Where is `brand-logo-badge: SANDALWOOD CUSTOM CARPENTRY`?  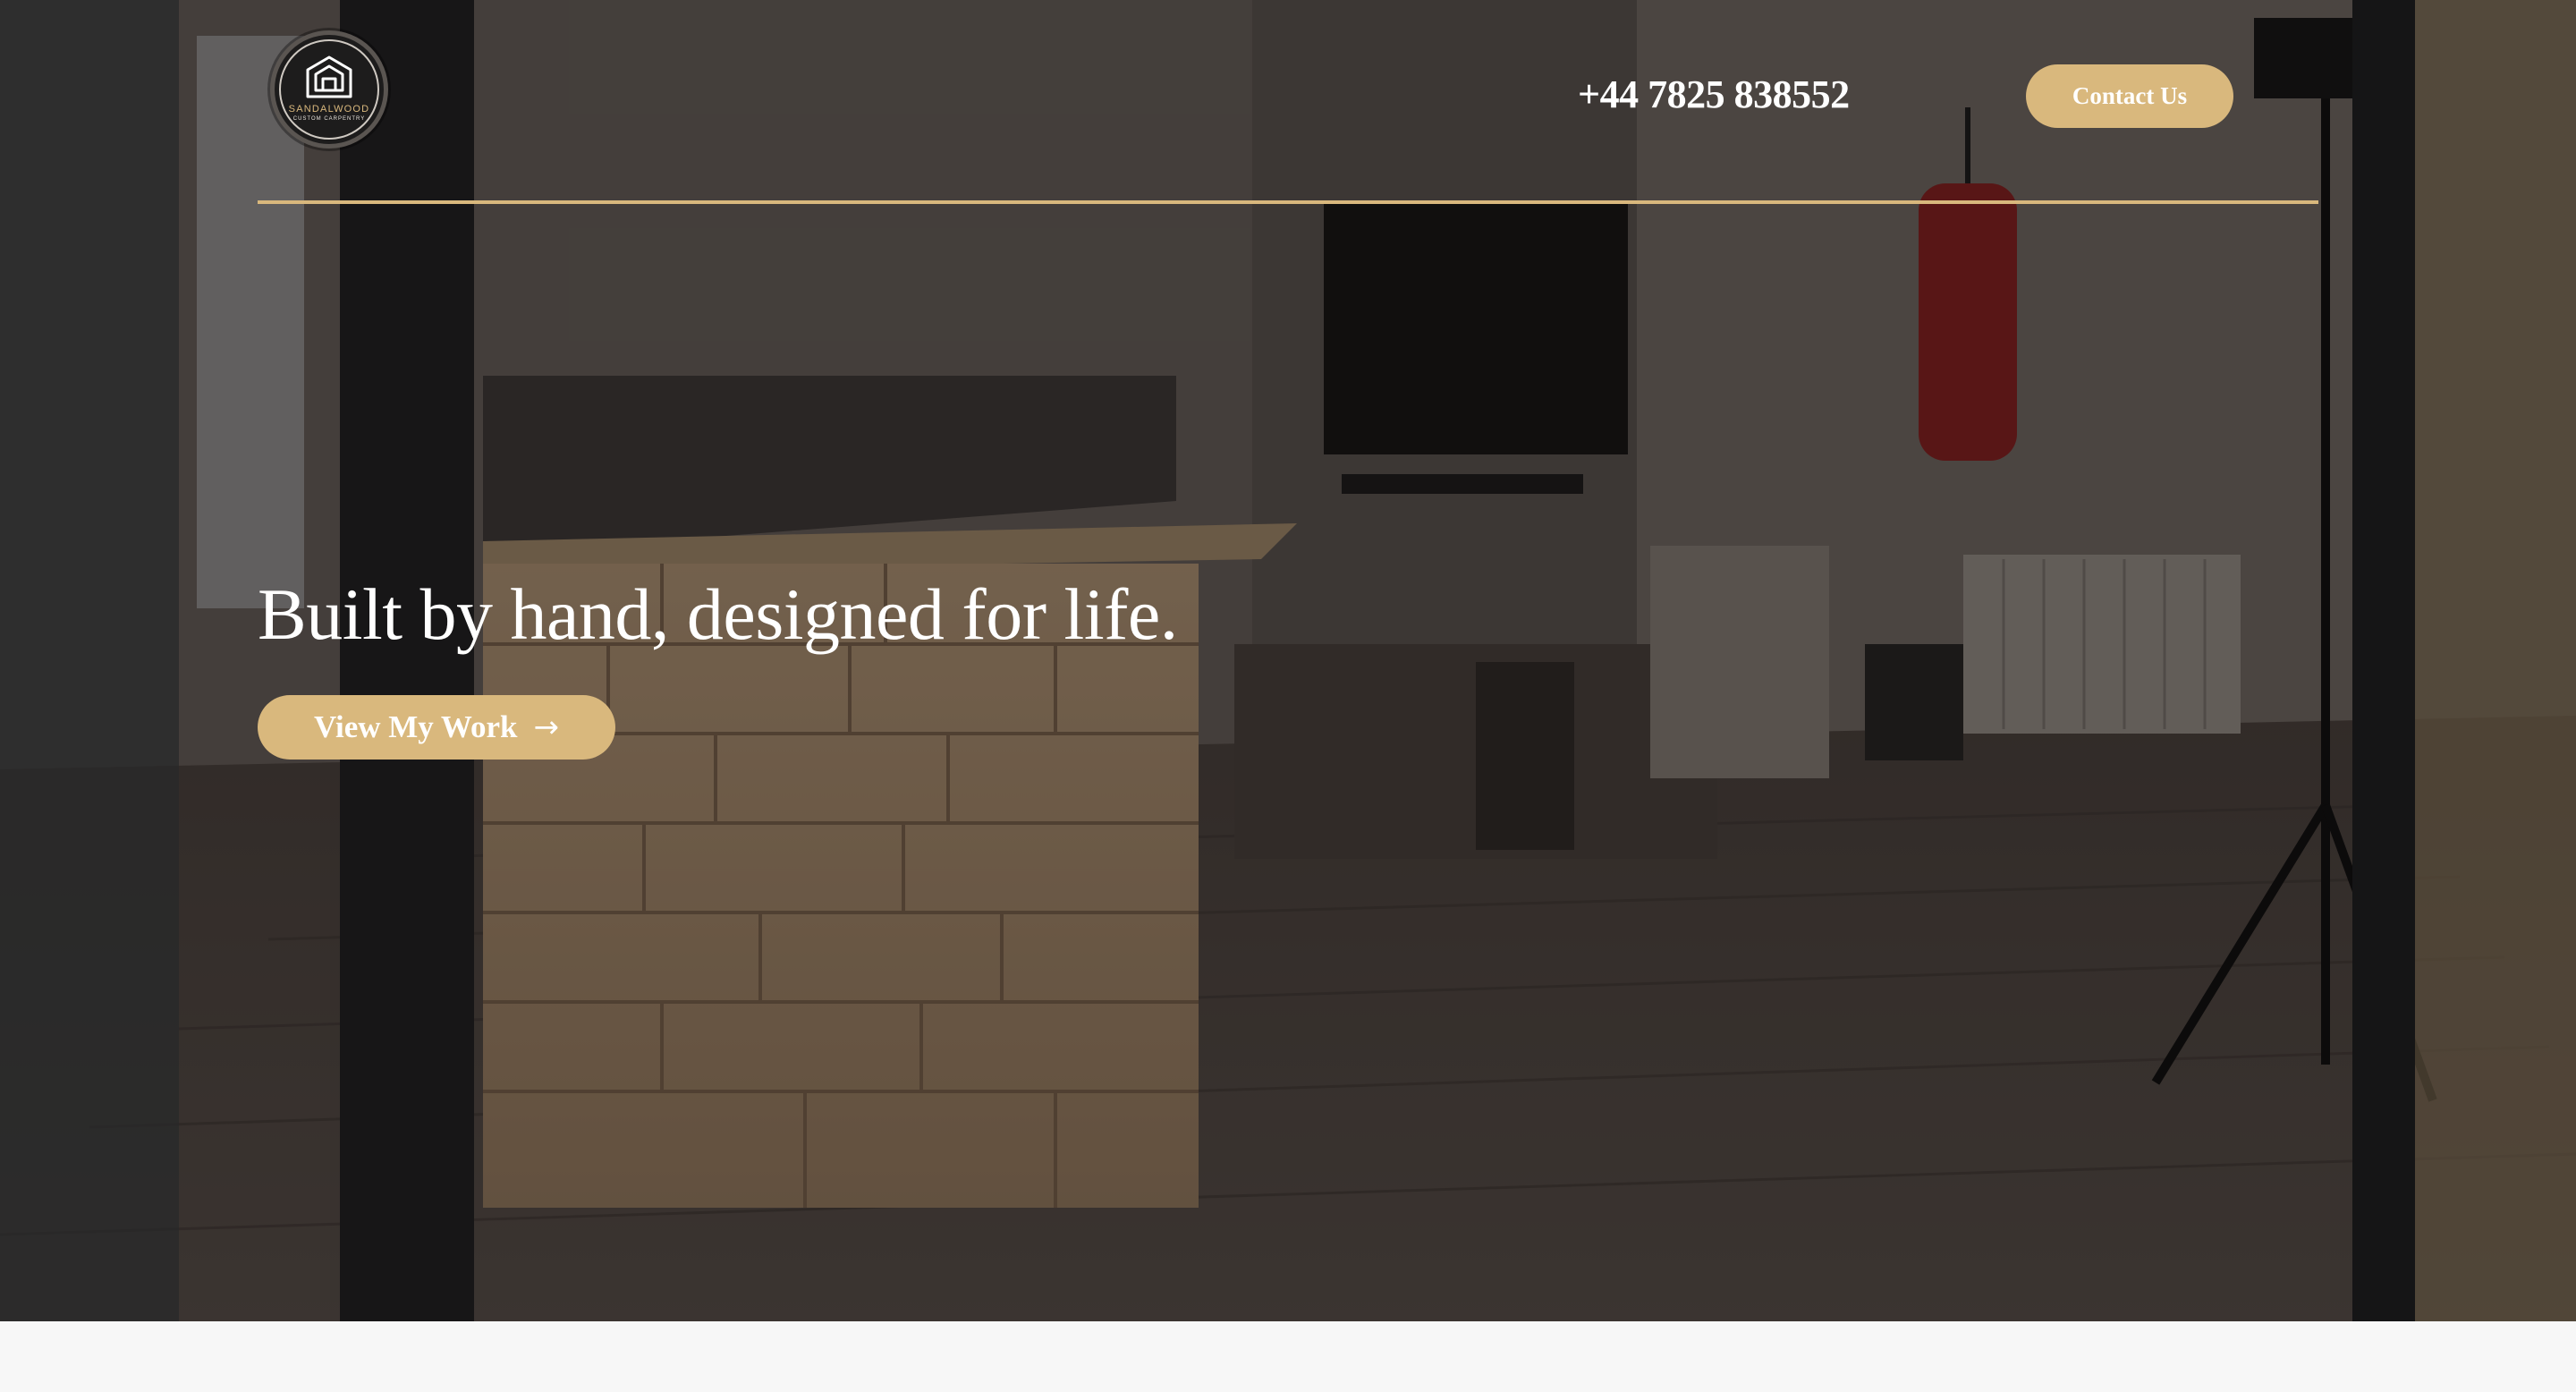
brand-logo-badge: SANDALWOOD CUSTOM CARPENTRY is located at coordinates (329, 89).